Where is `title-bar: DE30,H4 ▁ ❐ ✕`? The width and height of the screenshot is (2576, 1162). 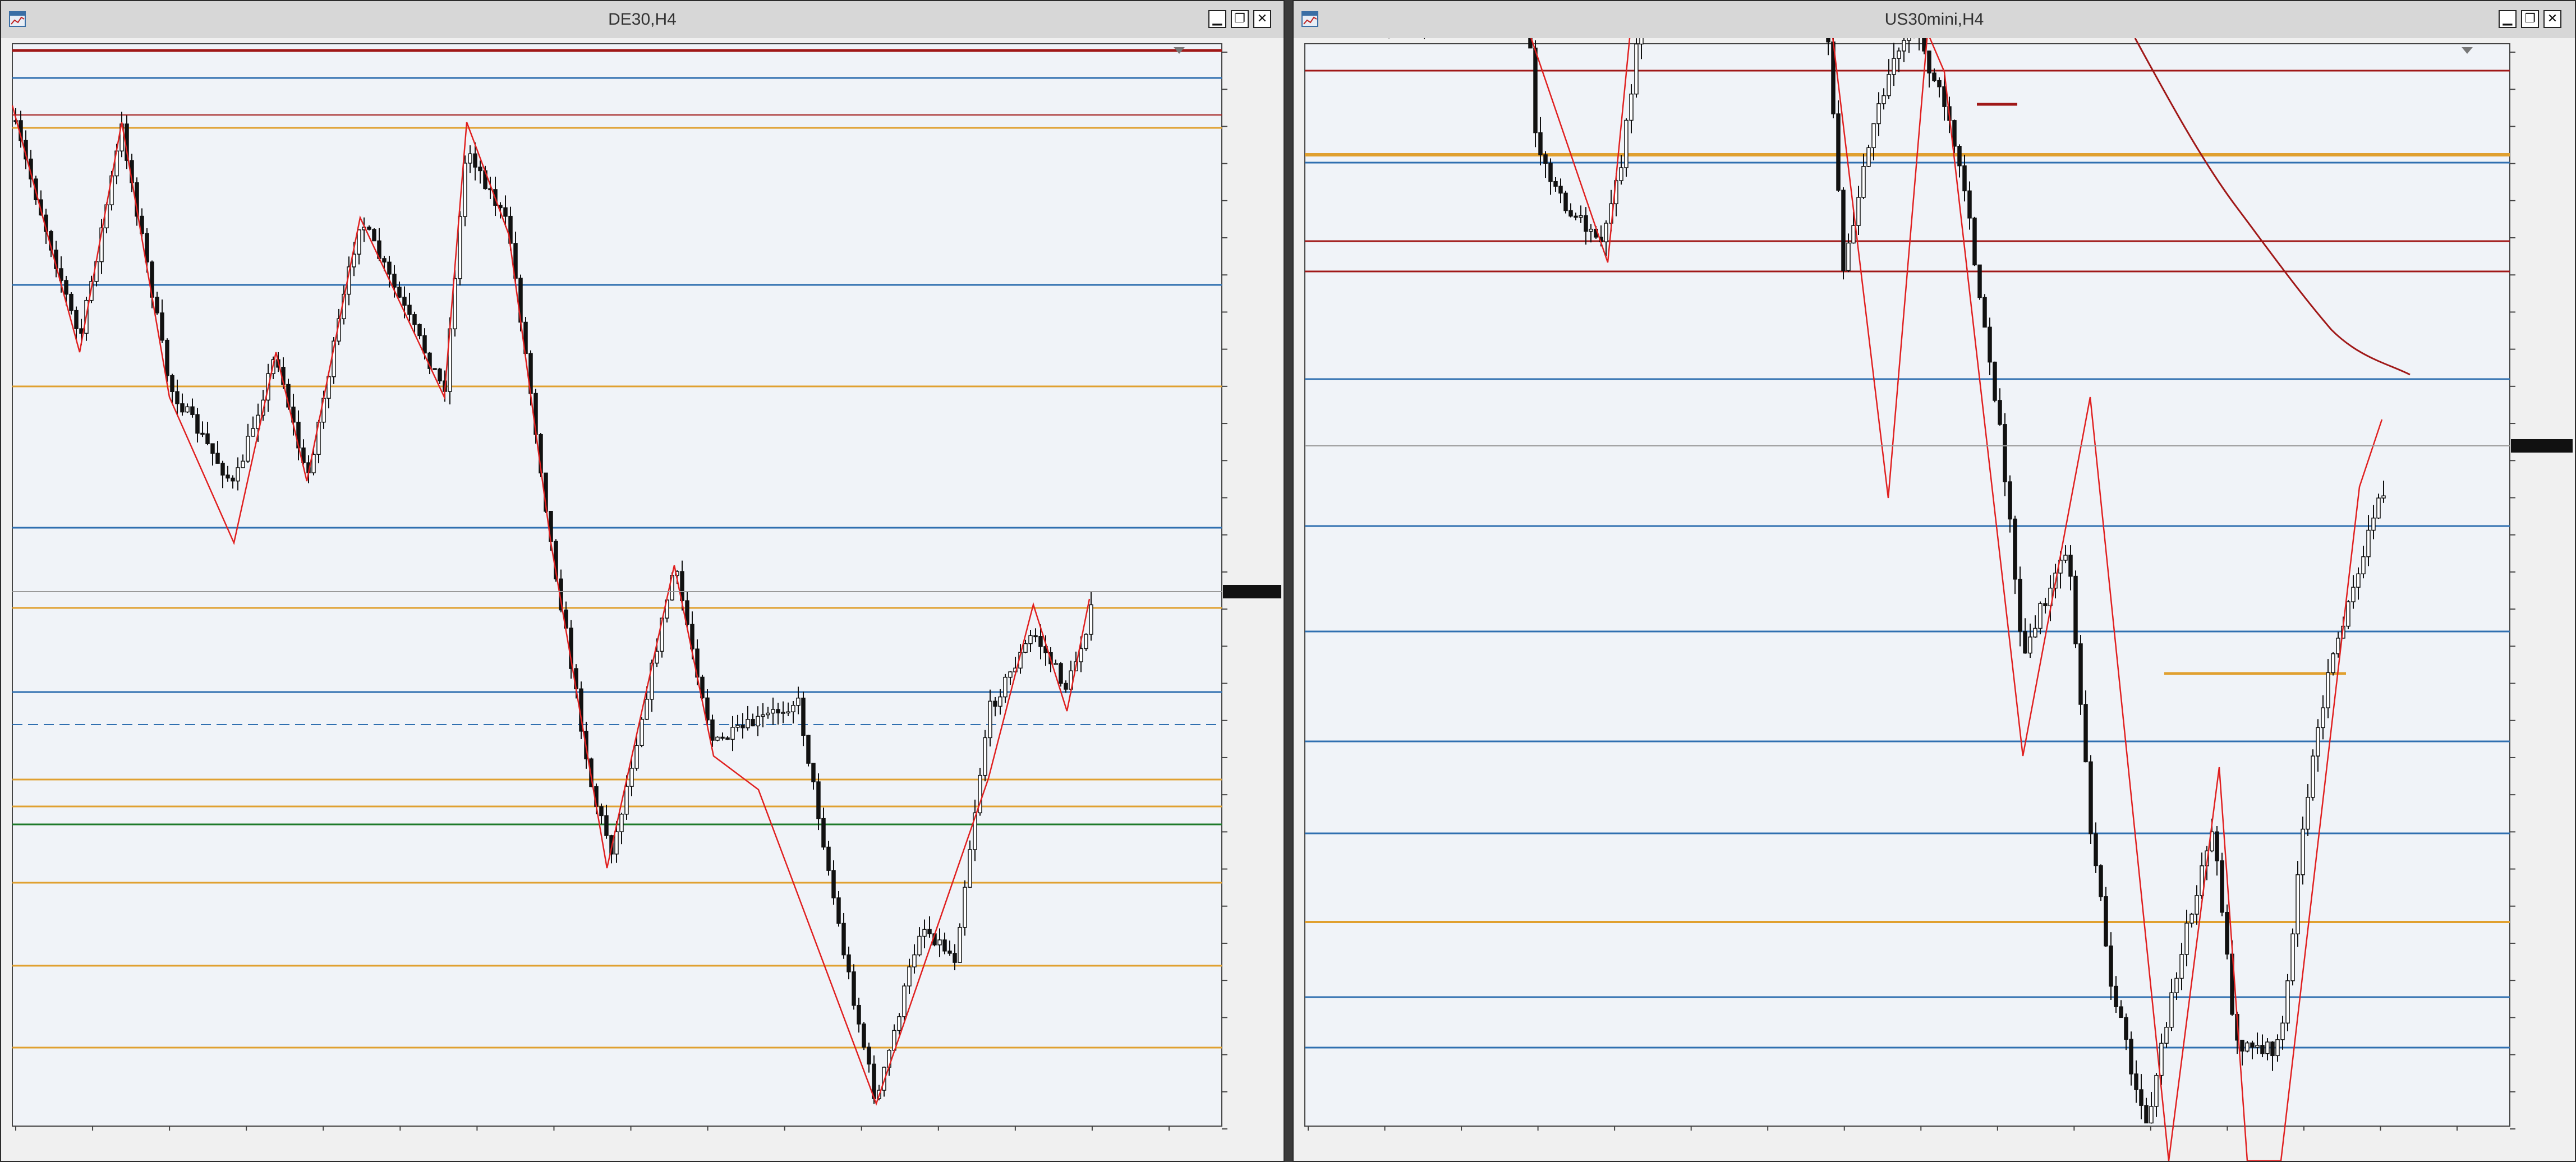 title-bar: DE30,H4 ▁ ❐ ✕ is located at coordinates (643, 20).